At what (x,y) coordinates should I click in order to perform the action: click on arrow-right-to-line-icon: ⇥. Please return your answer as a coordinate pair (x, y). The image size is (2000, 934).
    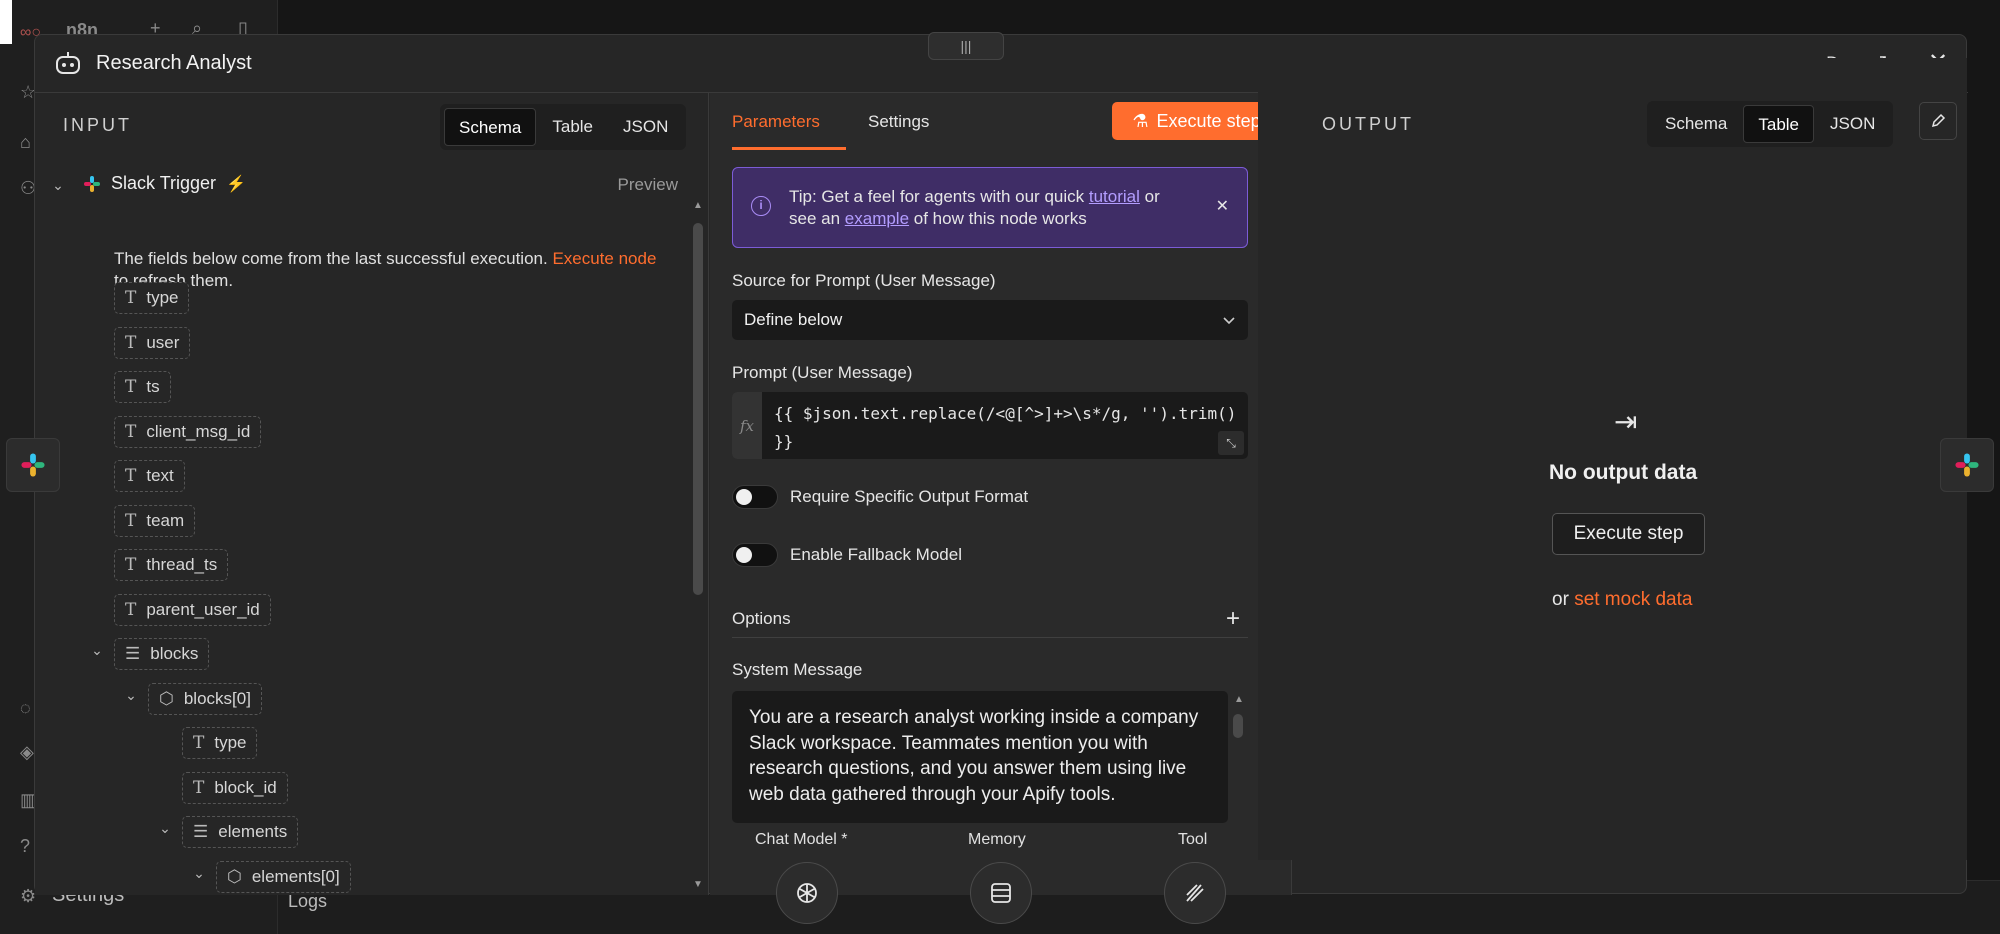
    Looking at the image, I should click on (1626, 421).